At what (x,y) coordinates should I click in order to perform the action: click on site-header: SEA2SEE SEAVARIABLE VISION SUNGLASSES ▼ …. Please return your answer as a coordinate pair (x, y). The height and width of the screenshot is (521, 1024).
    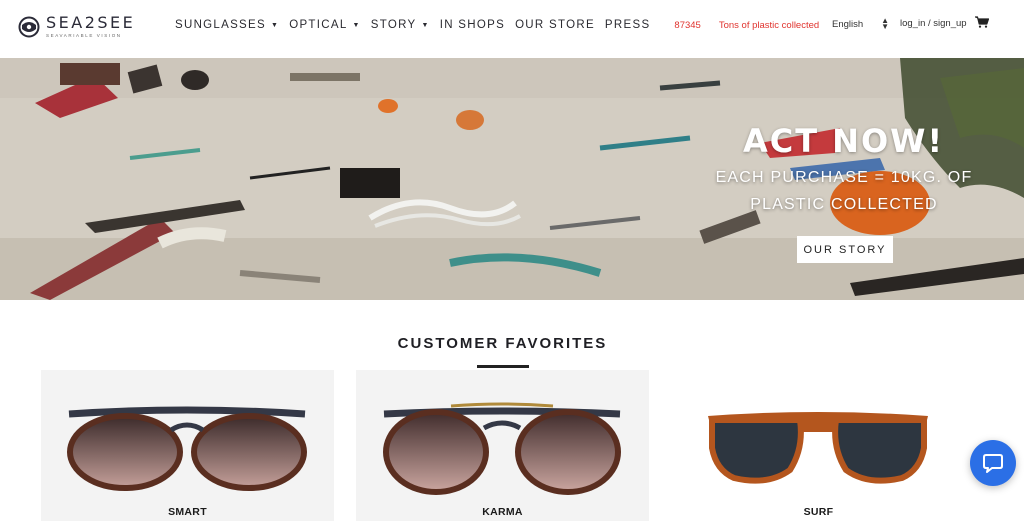
    Looking at the image, I should click on (512, 29).